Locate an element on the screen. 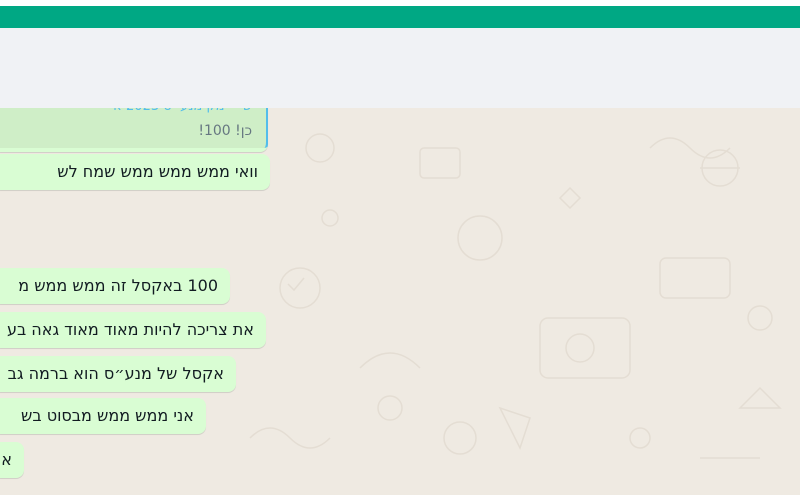 The height and width of the screenshot is (495, 800). message-bubble: א is located at coordinates (12, 460).